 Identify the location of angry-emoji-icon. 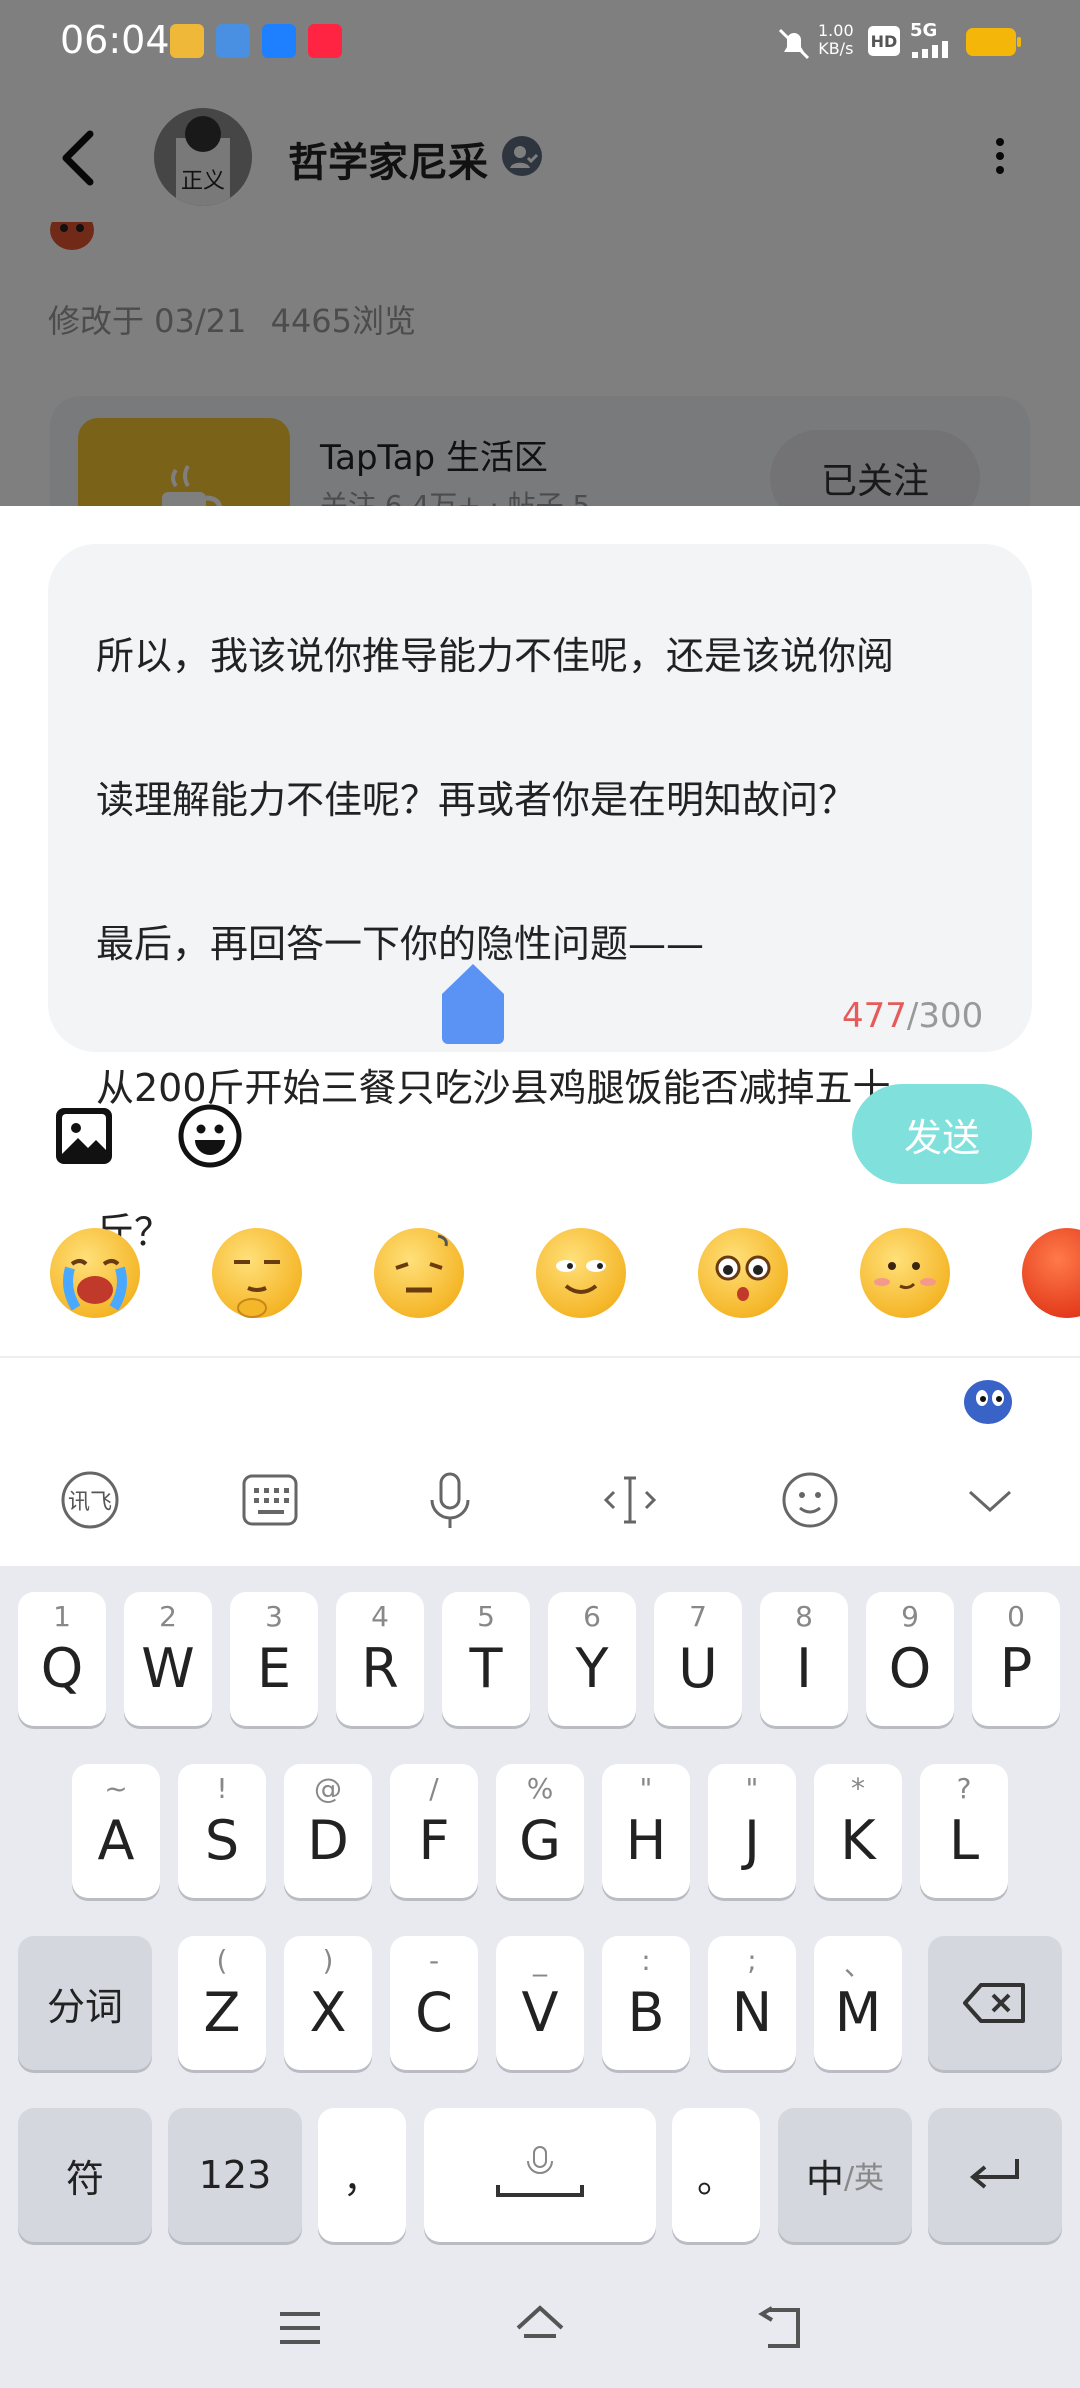
(1051, 1273).